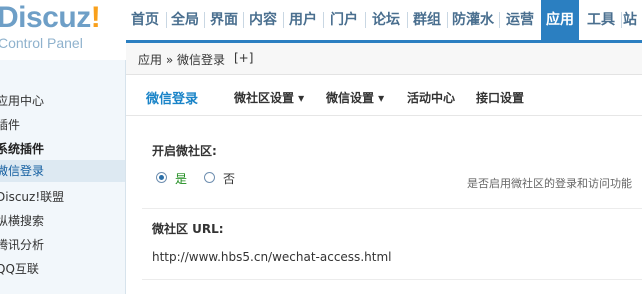 This screenshot has width=642, height=294. I want to click on nav-item-tools: 工具, so click(601, 20).